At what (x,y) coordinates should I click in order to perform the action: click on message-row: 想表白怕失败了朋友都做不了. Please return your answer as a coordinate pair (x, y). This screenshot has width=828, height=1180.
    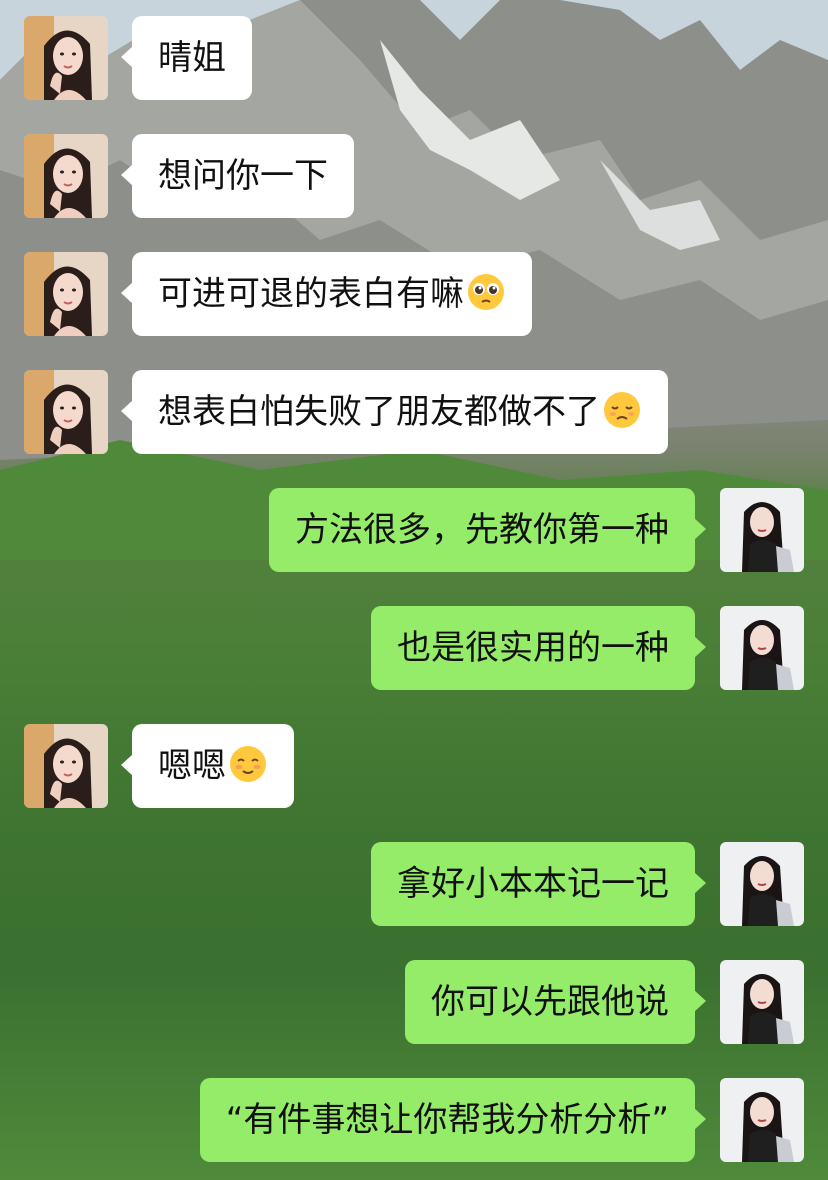
    Looking at the image, I should click on (414, 412).